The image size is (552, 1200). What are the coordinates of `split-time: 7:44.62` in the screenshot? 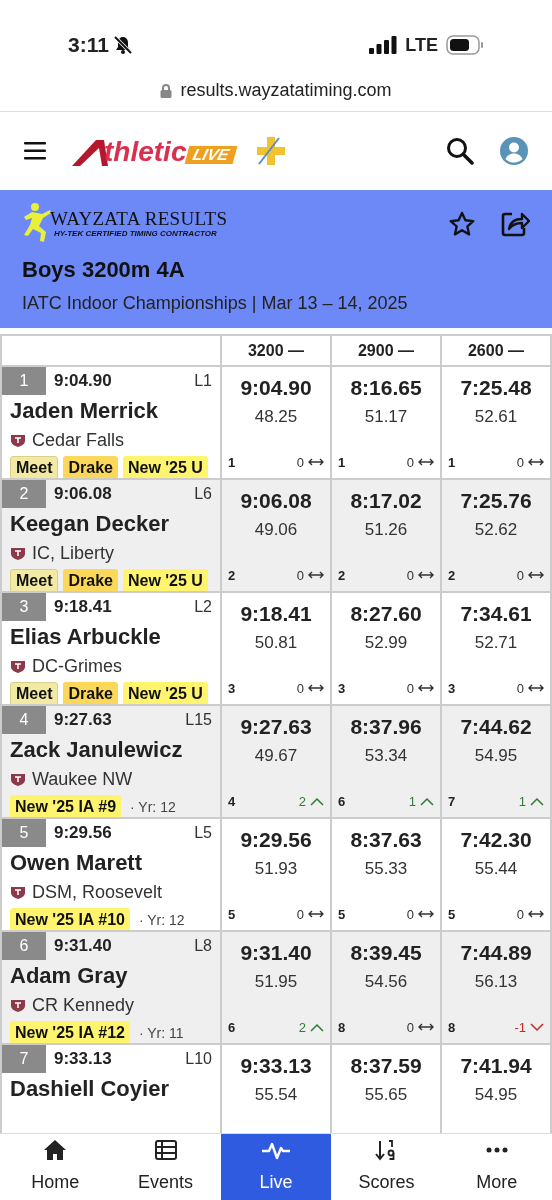 It's located at (496, 727).